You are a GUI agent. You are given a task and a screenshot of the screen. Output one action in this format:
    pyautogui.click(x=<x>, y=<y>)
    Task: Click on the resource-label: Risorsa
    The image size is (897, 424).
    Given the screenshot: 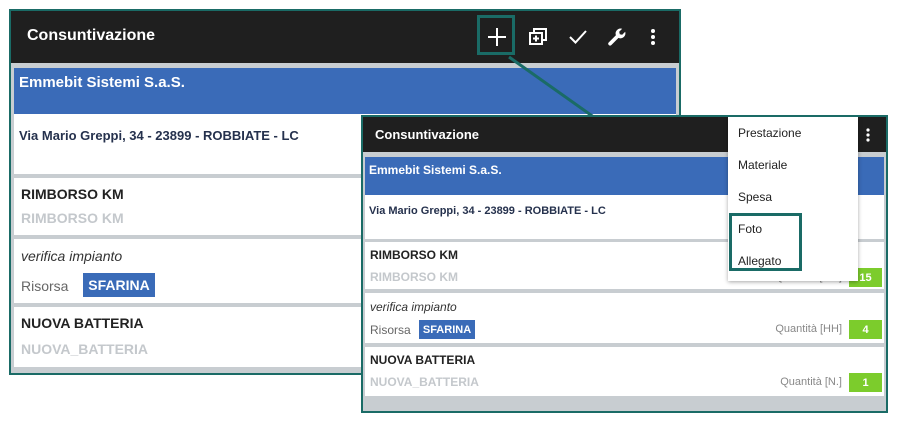 What is the action you would take?
    pyautogui.click(x=390, y=330)
    